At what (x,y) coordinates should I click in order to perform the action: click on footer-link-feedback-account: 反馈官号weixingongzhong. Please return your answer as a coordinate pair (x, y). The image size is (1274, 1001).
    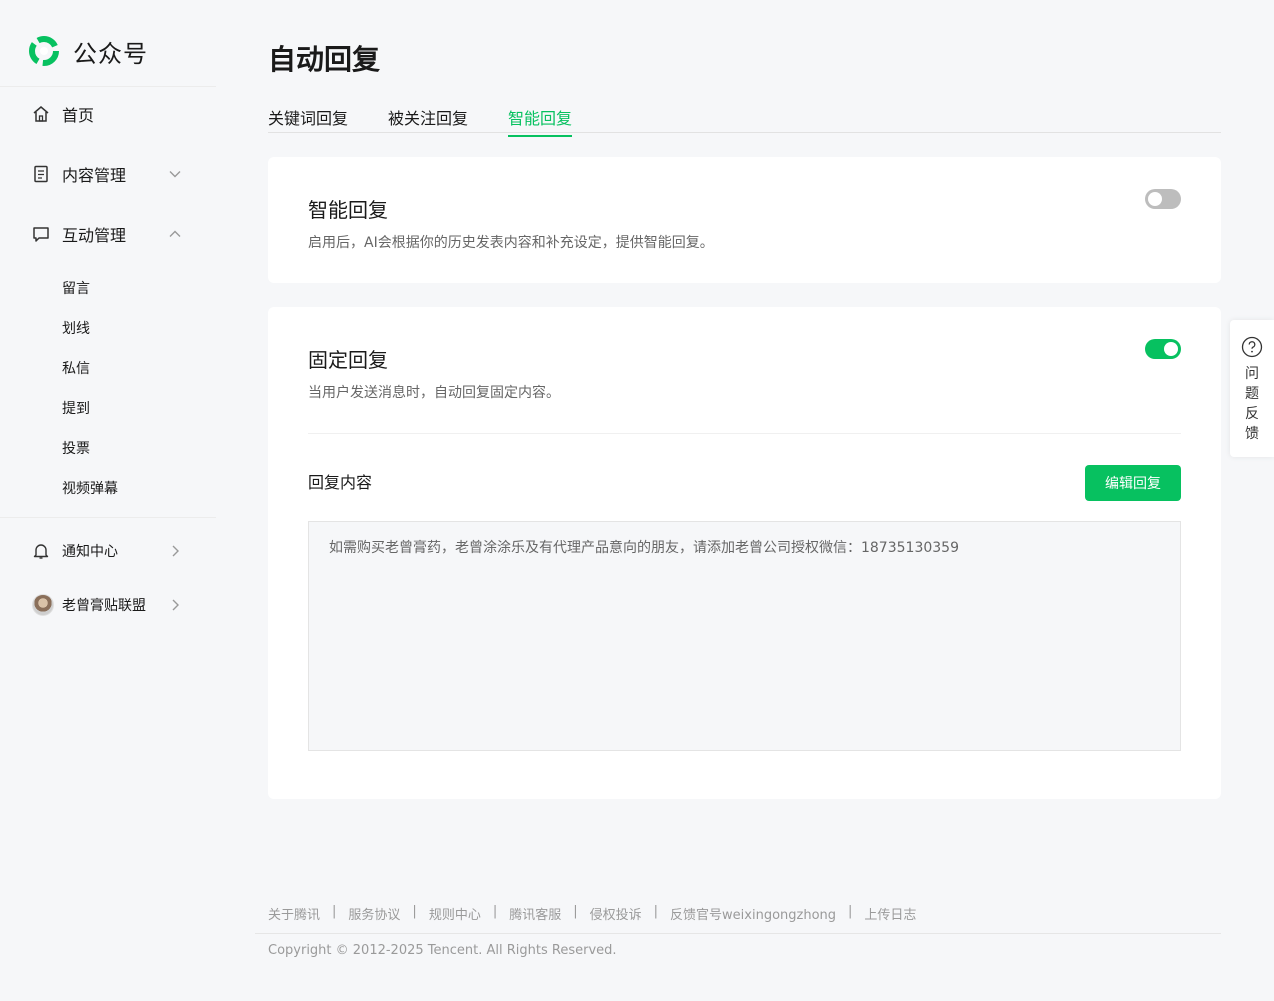
    Looking at the image, I should click on (753, 913).